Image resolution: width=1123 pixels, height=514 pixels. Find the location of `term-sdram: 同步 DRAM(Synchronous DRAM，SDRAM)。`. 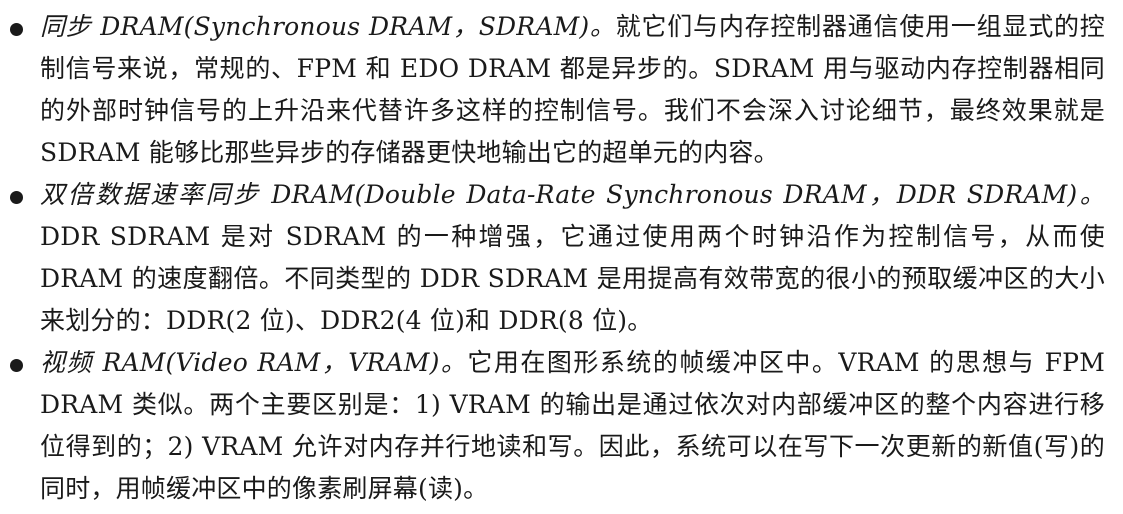

term-sdram: 同步 DRAM(Synchronous DRAM，SDRAM)。 is located at coordinates (328, 26).